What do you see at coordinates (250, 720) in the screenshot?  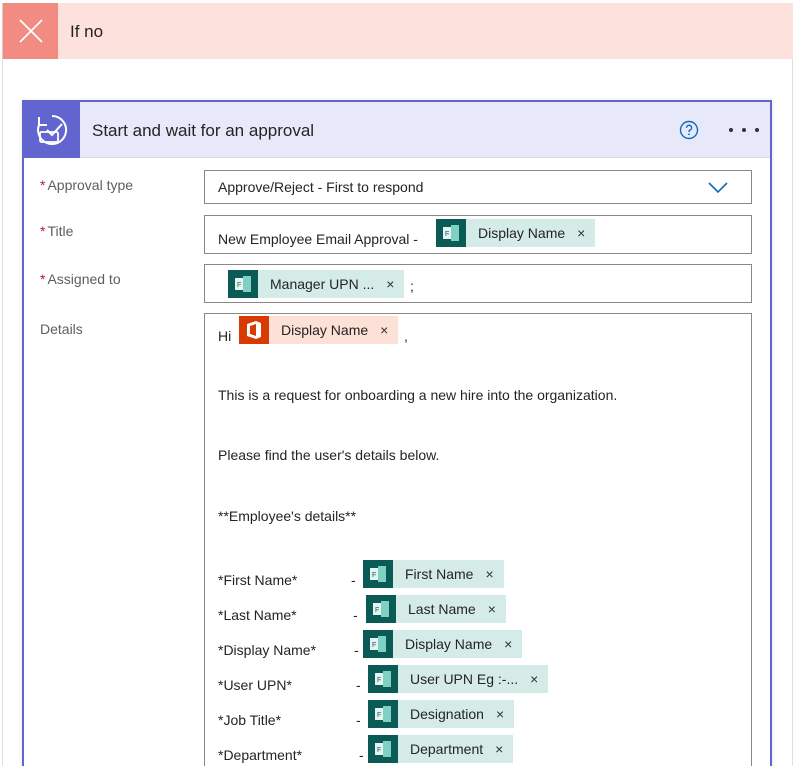 I see `detail-row-label: *Job Title*` at bounding box center [250, 720].